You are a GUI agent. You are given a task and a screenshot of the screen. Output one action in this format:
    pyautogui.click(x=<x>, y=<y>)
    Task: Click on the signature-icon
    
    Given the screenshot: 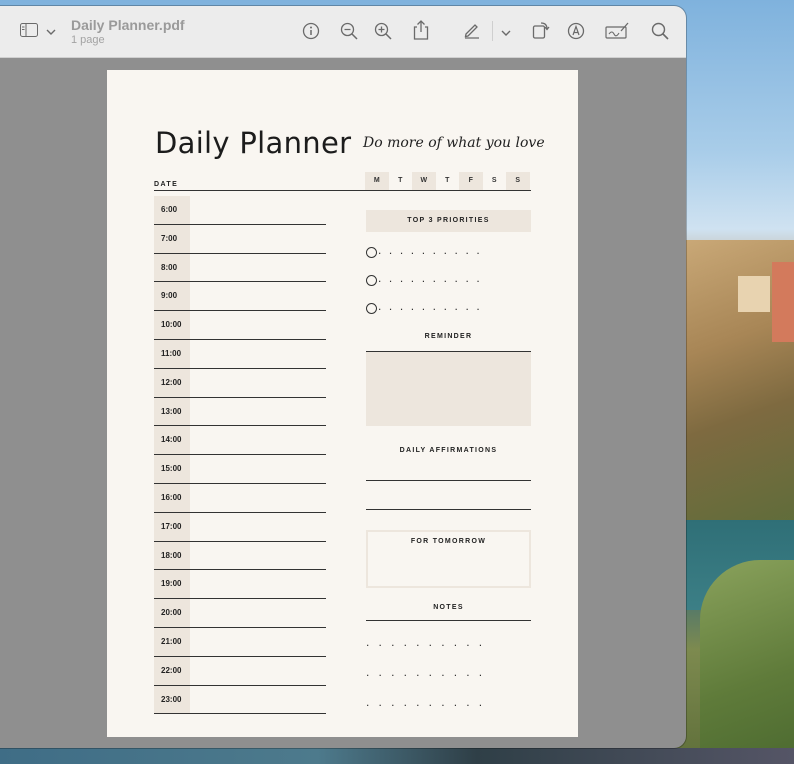 What is the action you would take?
    pyautogui.click(x=617, y=33)
    